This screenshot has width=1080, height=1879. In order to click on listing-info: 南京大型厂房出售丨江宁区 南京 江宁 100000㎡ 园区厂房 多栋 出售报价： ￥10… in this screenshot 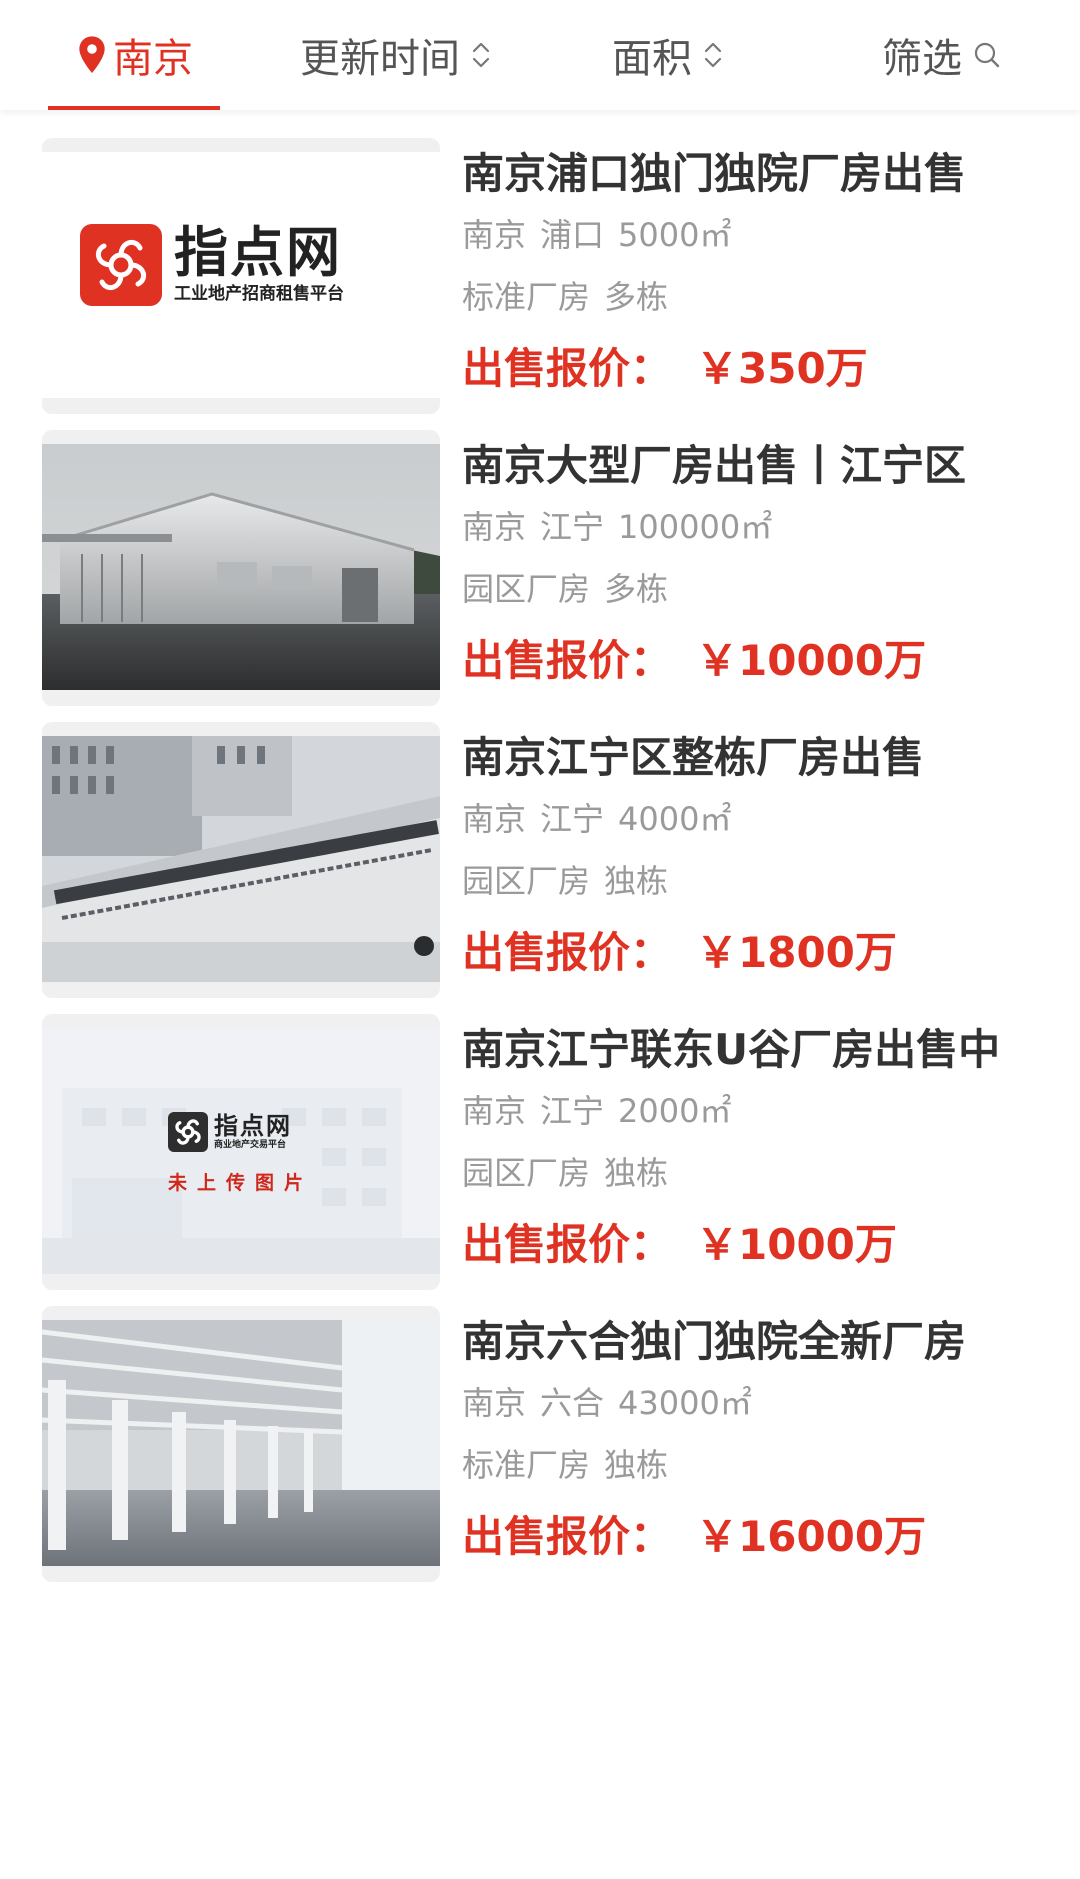, I will do `click(752, 562)`.